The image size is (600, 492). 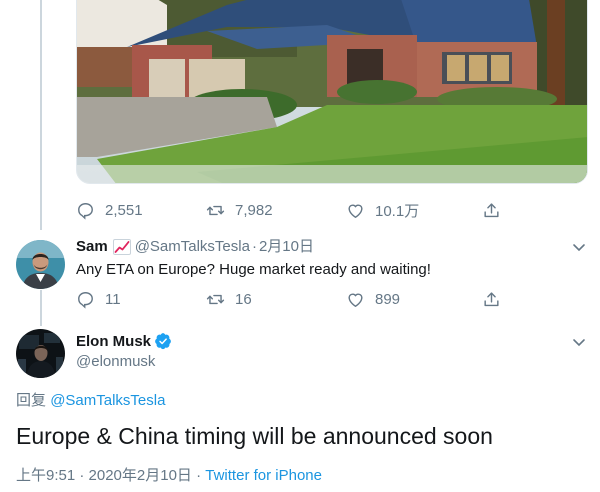 I want to click on main-more-button, so click(x=579, y=342).